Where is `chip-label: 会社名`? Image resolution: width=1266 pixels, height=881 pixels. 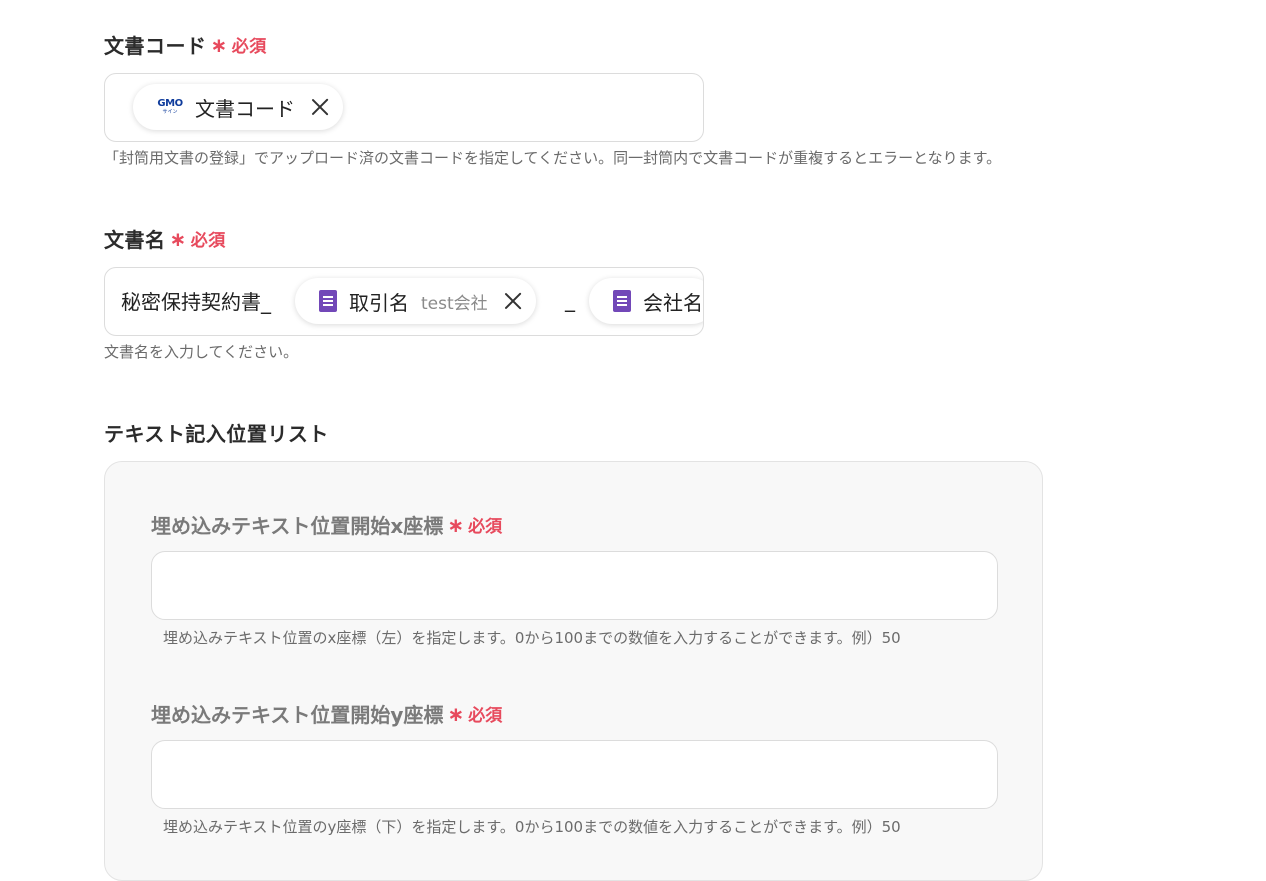
chip-label: 会社名 is located at coordinates (673, 302).